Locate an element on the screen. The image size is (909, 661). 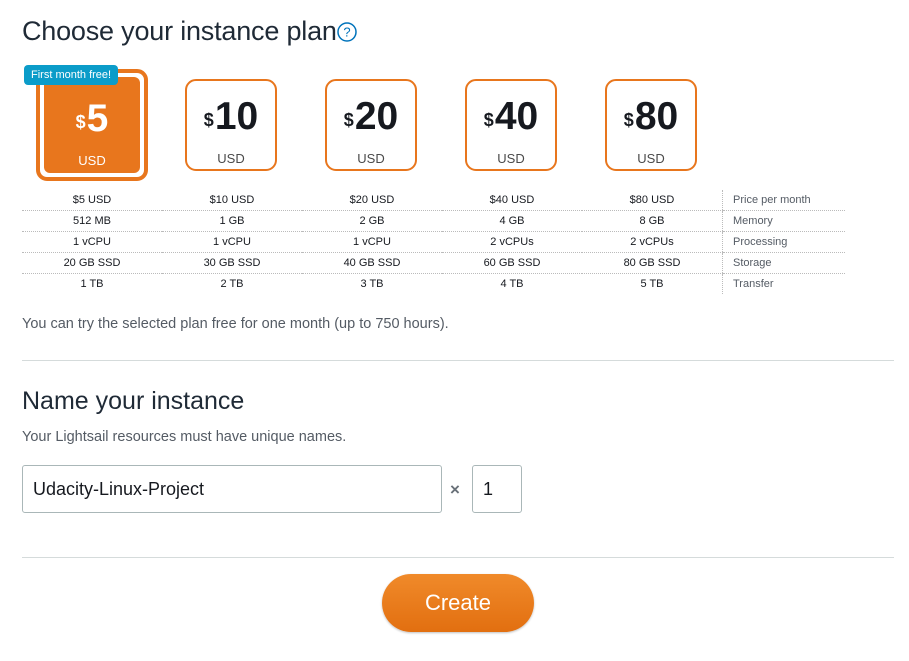
plan-card-5: $5 USD is located at coordinates (92, 125).